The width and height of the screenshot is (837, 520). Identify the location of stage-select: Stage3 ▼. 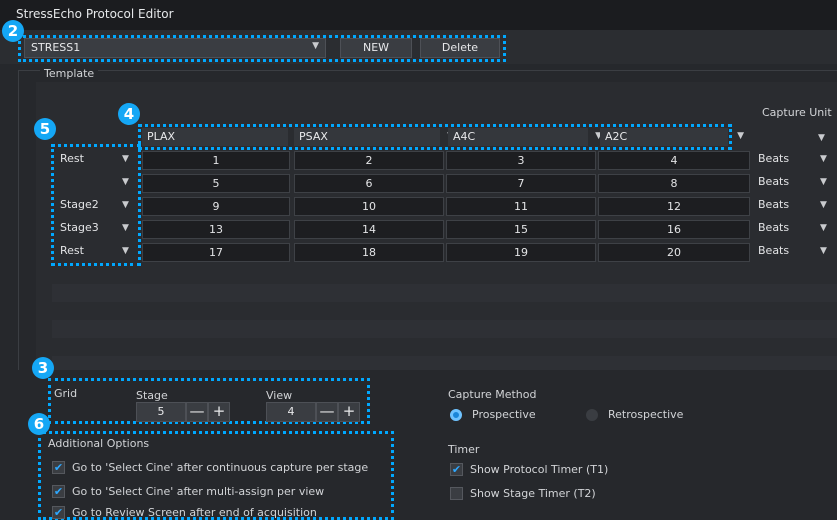
(96, 228).